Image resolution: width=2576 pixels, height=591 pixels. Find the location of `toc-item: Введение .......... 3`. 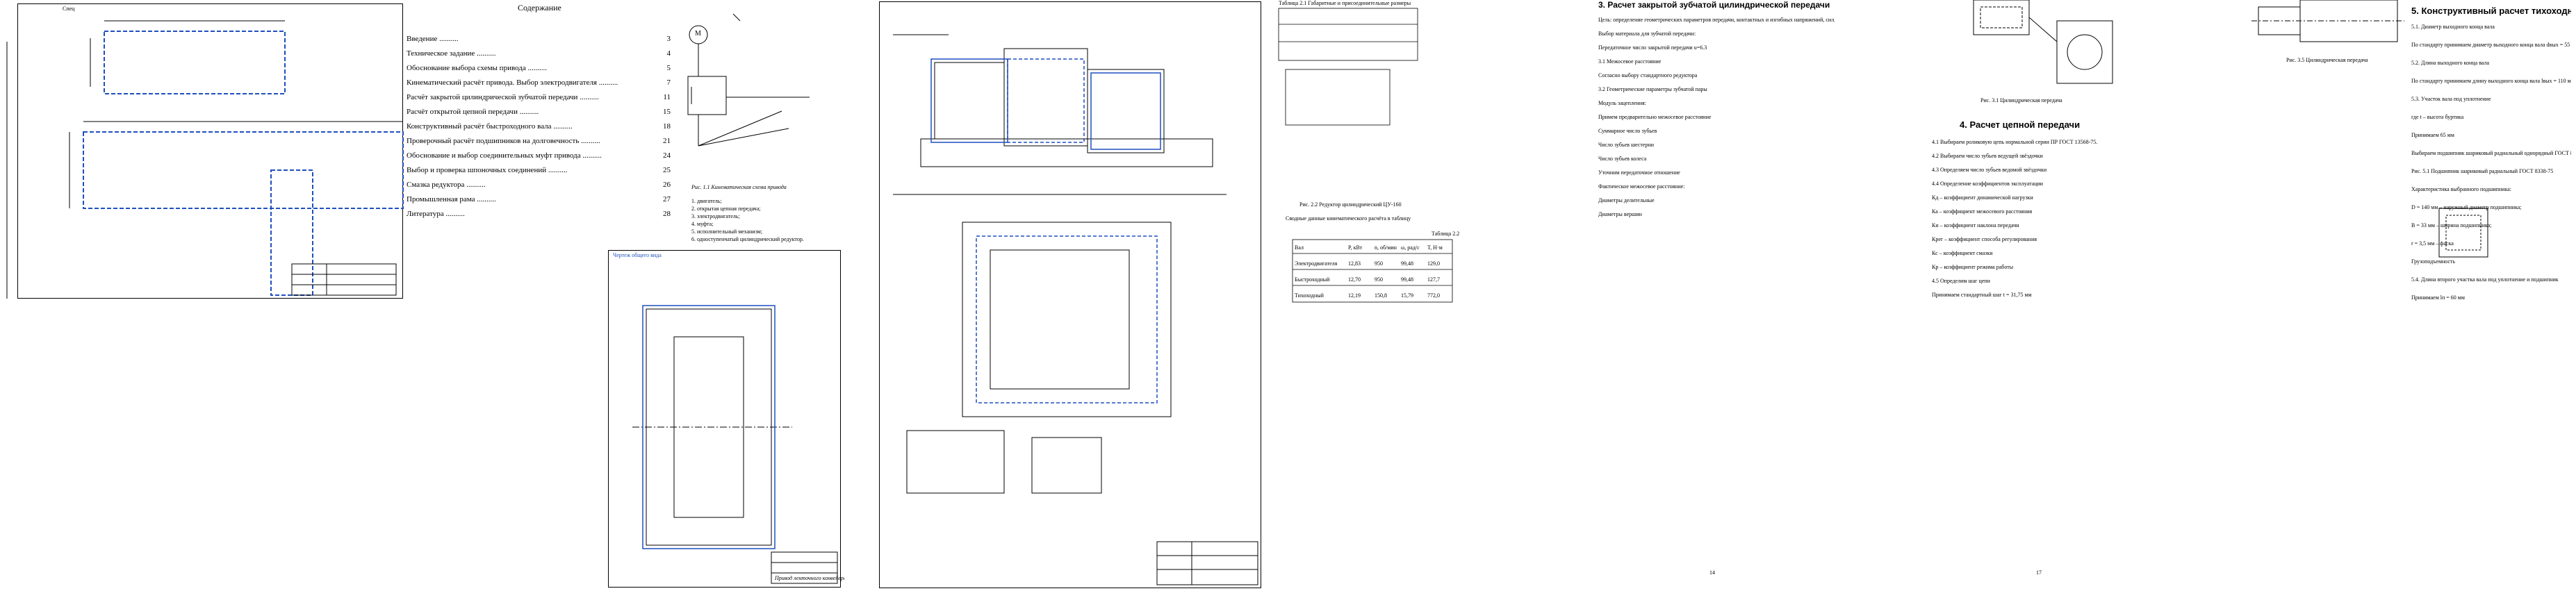

toc-item: Введение .......... 3 is located at coordinates (539, 39).